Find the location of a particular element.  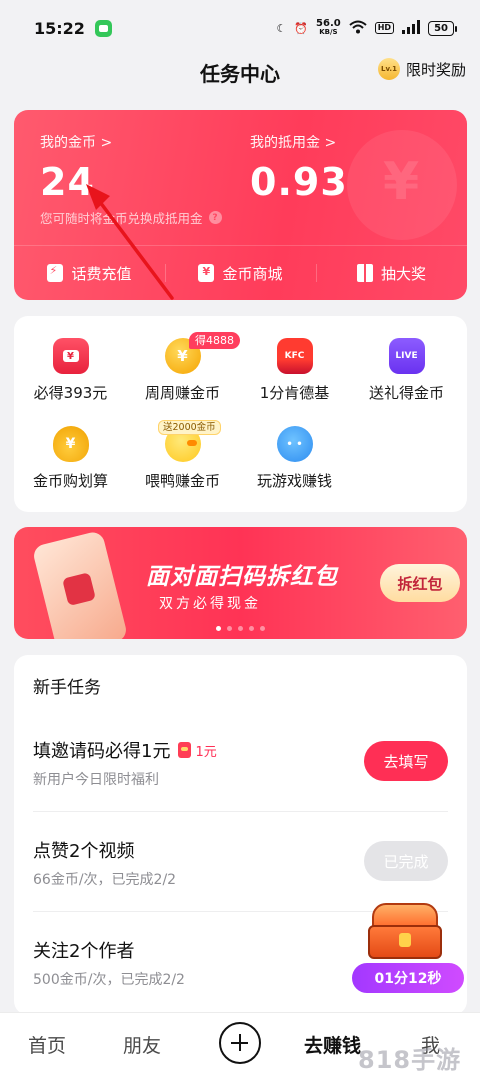

my-deduction-link: 我的抵用金 > is located at coordinates (293, 142).